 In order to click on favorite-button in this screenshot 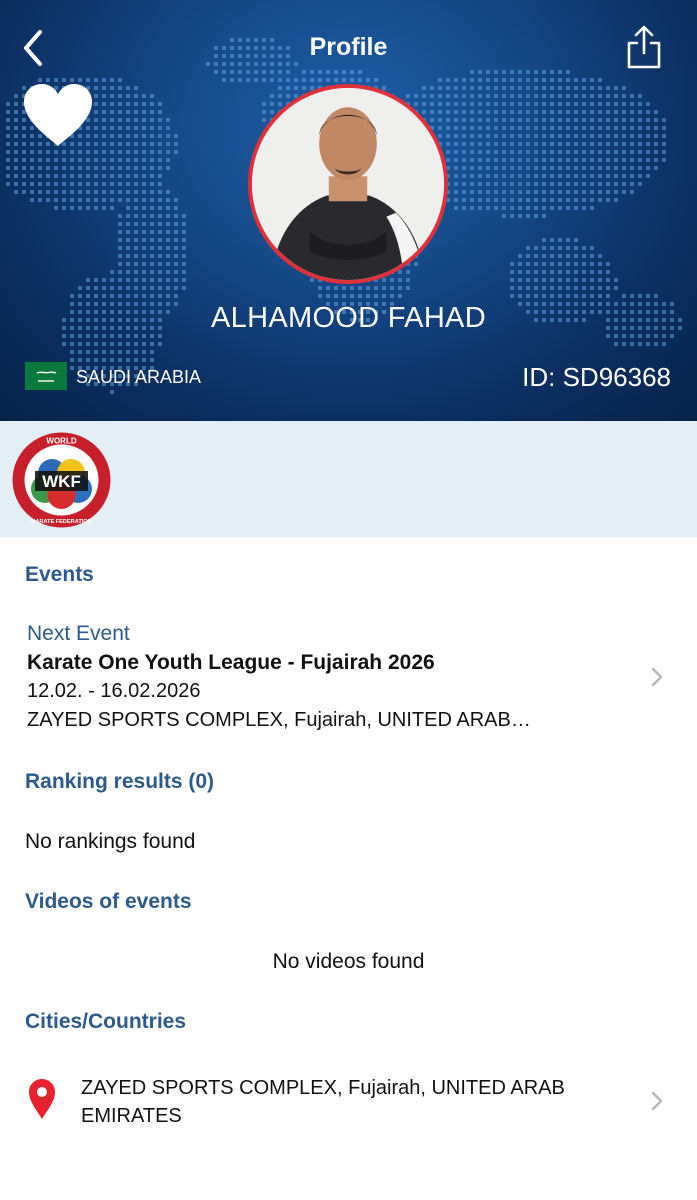, I will do `click(58, 115)`.